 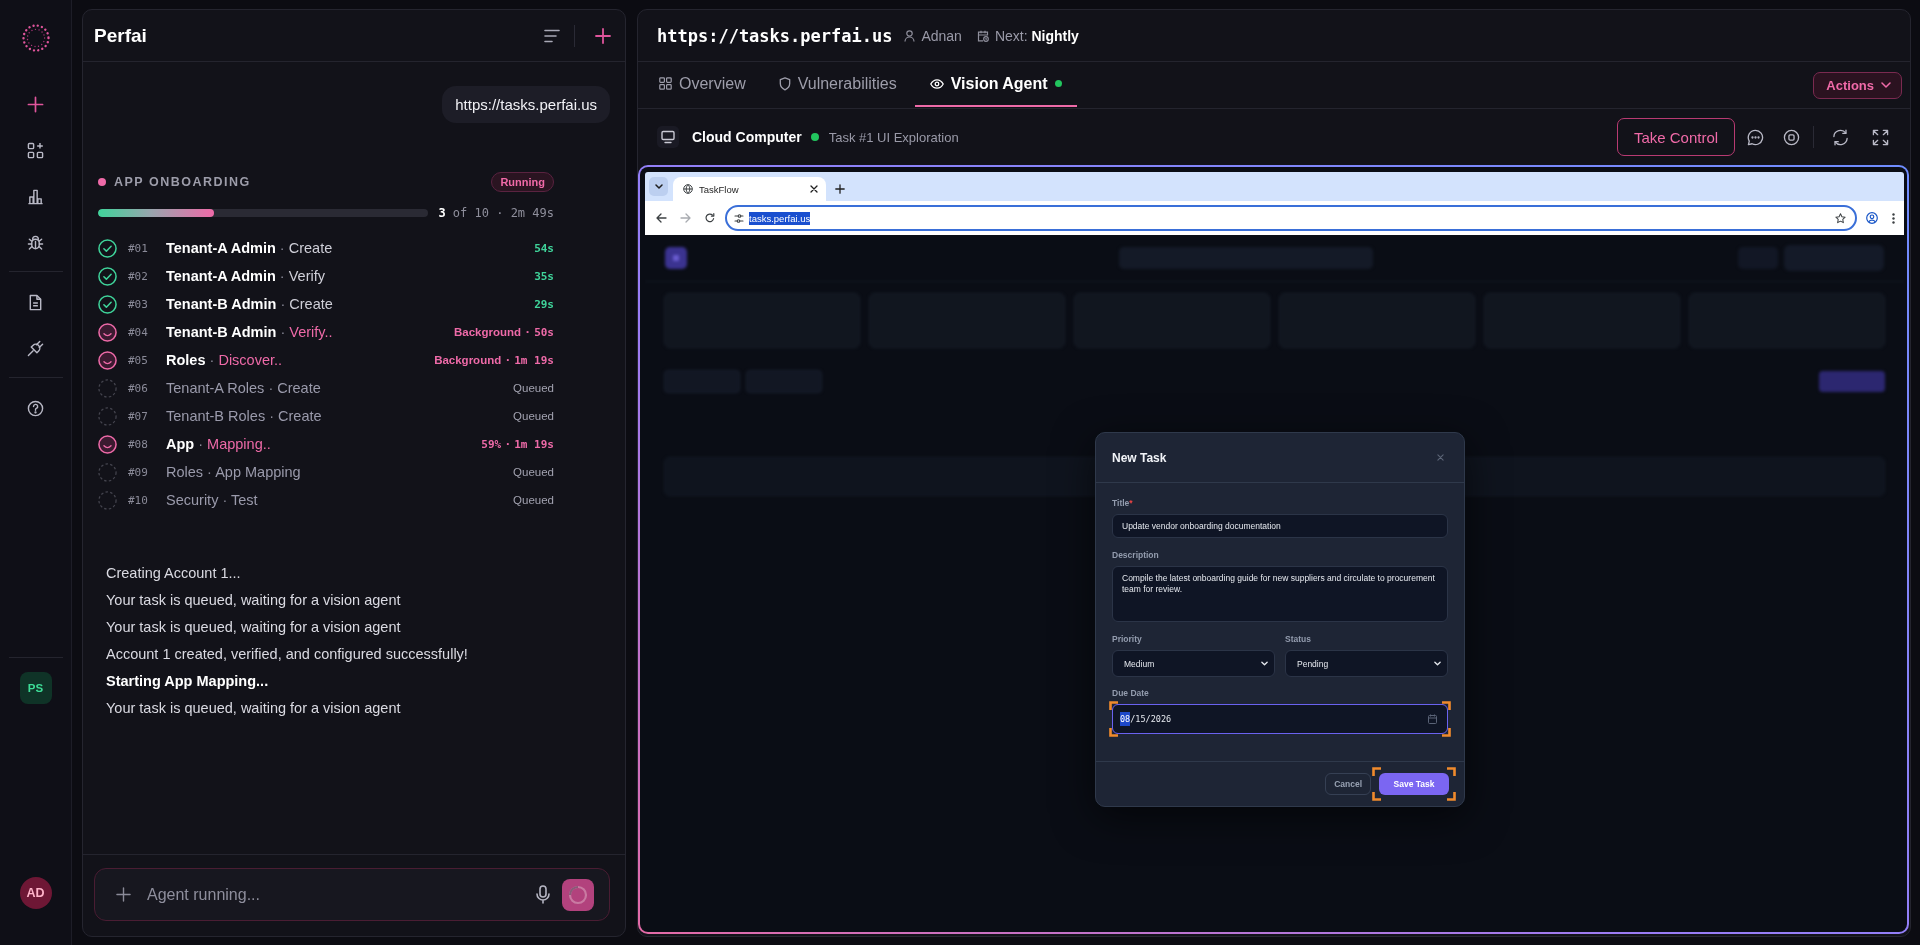 I want to click on user-avatar: AD, so click(x=35, y=893).